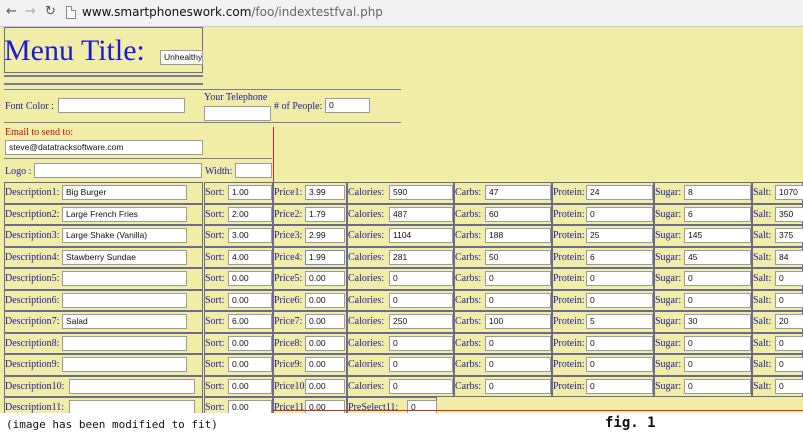 This screenshot has height=435, width=803. Describe the element at coordinates (250, 214) in the screenshot. I see `sort-input: 2.00` at that location.